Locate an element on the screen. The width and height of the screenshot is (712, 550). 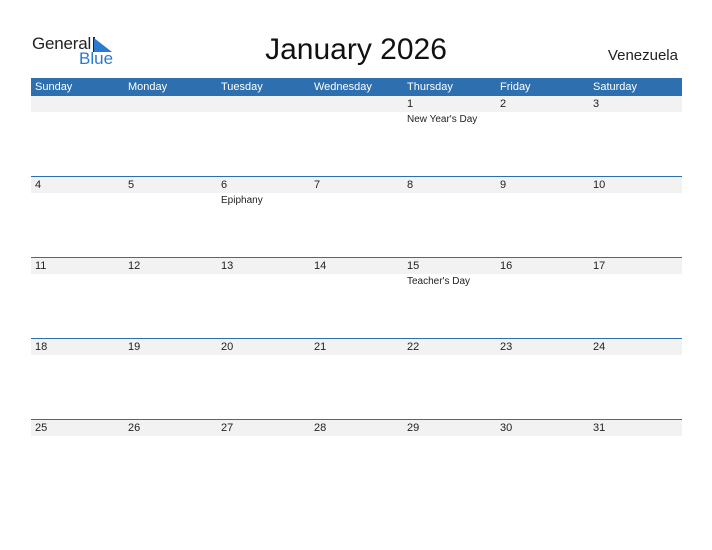
day-cell: 24 is located at coordinates (635, 379).